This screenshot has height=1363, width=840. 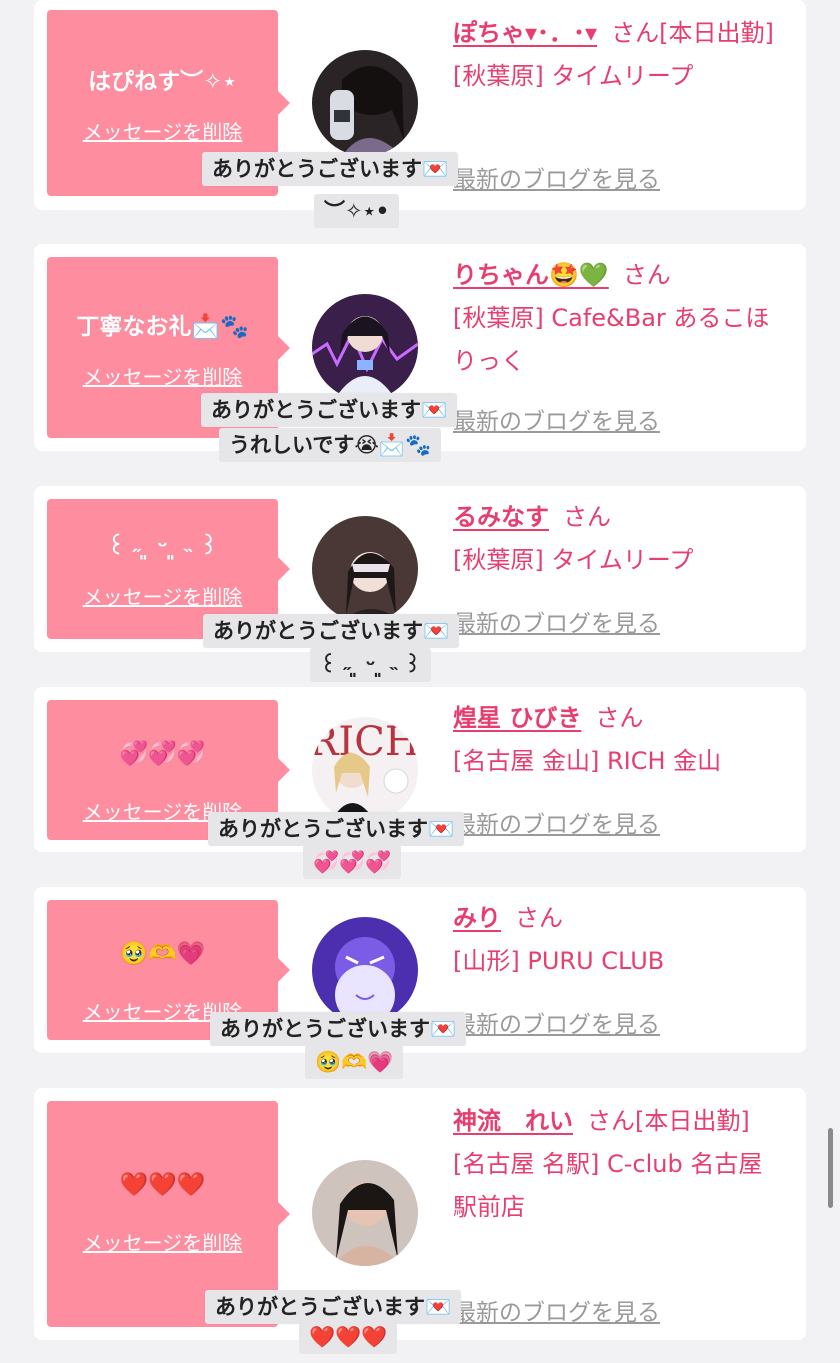 What do you see at coordinates (348, 1337) in the screenshot?
I see `reply-message-line2: ❤️❤️❤️` at bounding box center [348, 1337].